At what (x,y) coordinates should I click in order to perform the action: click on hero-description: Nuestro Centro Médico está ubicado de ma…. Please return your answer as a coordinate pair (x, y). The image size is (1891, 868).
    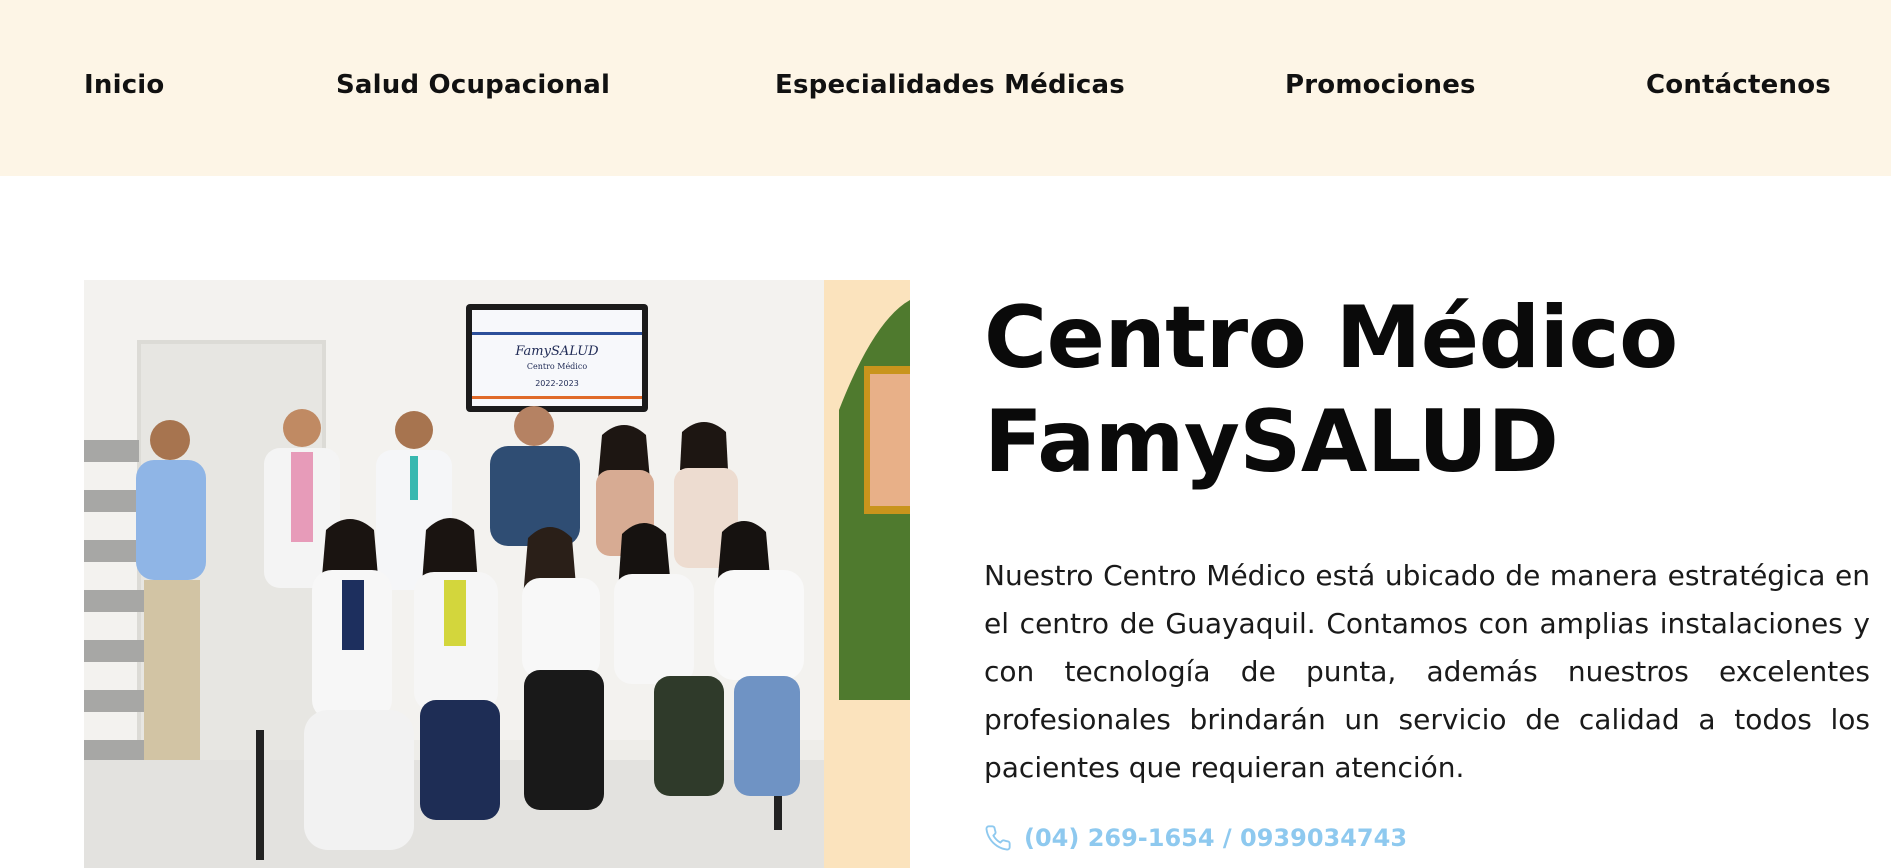
    Looking at the image, I should click on (1427, 671).